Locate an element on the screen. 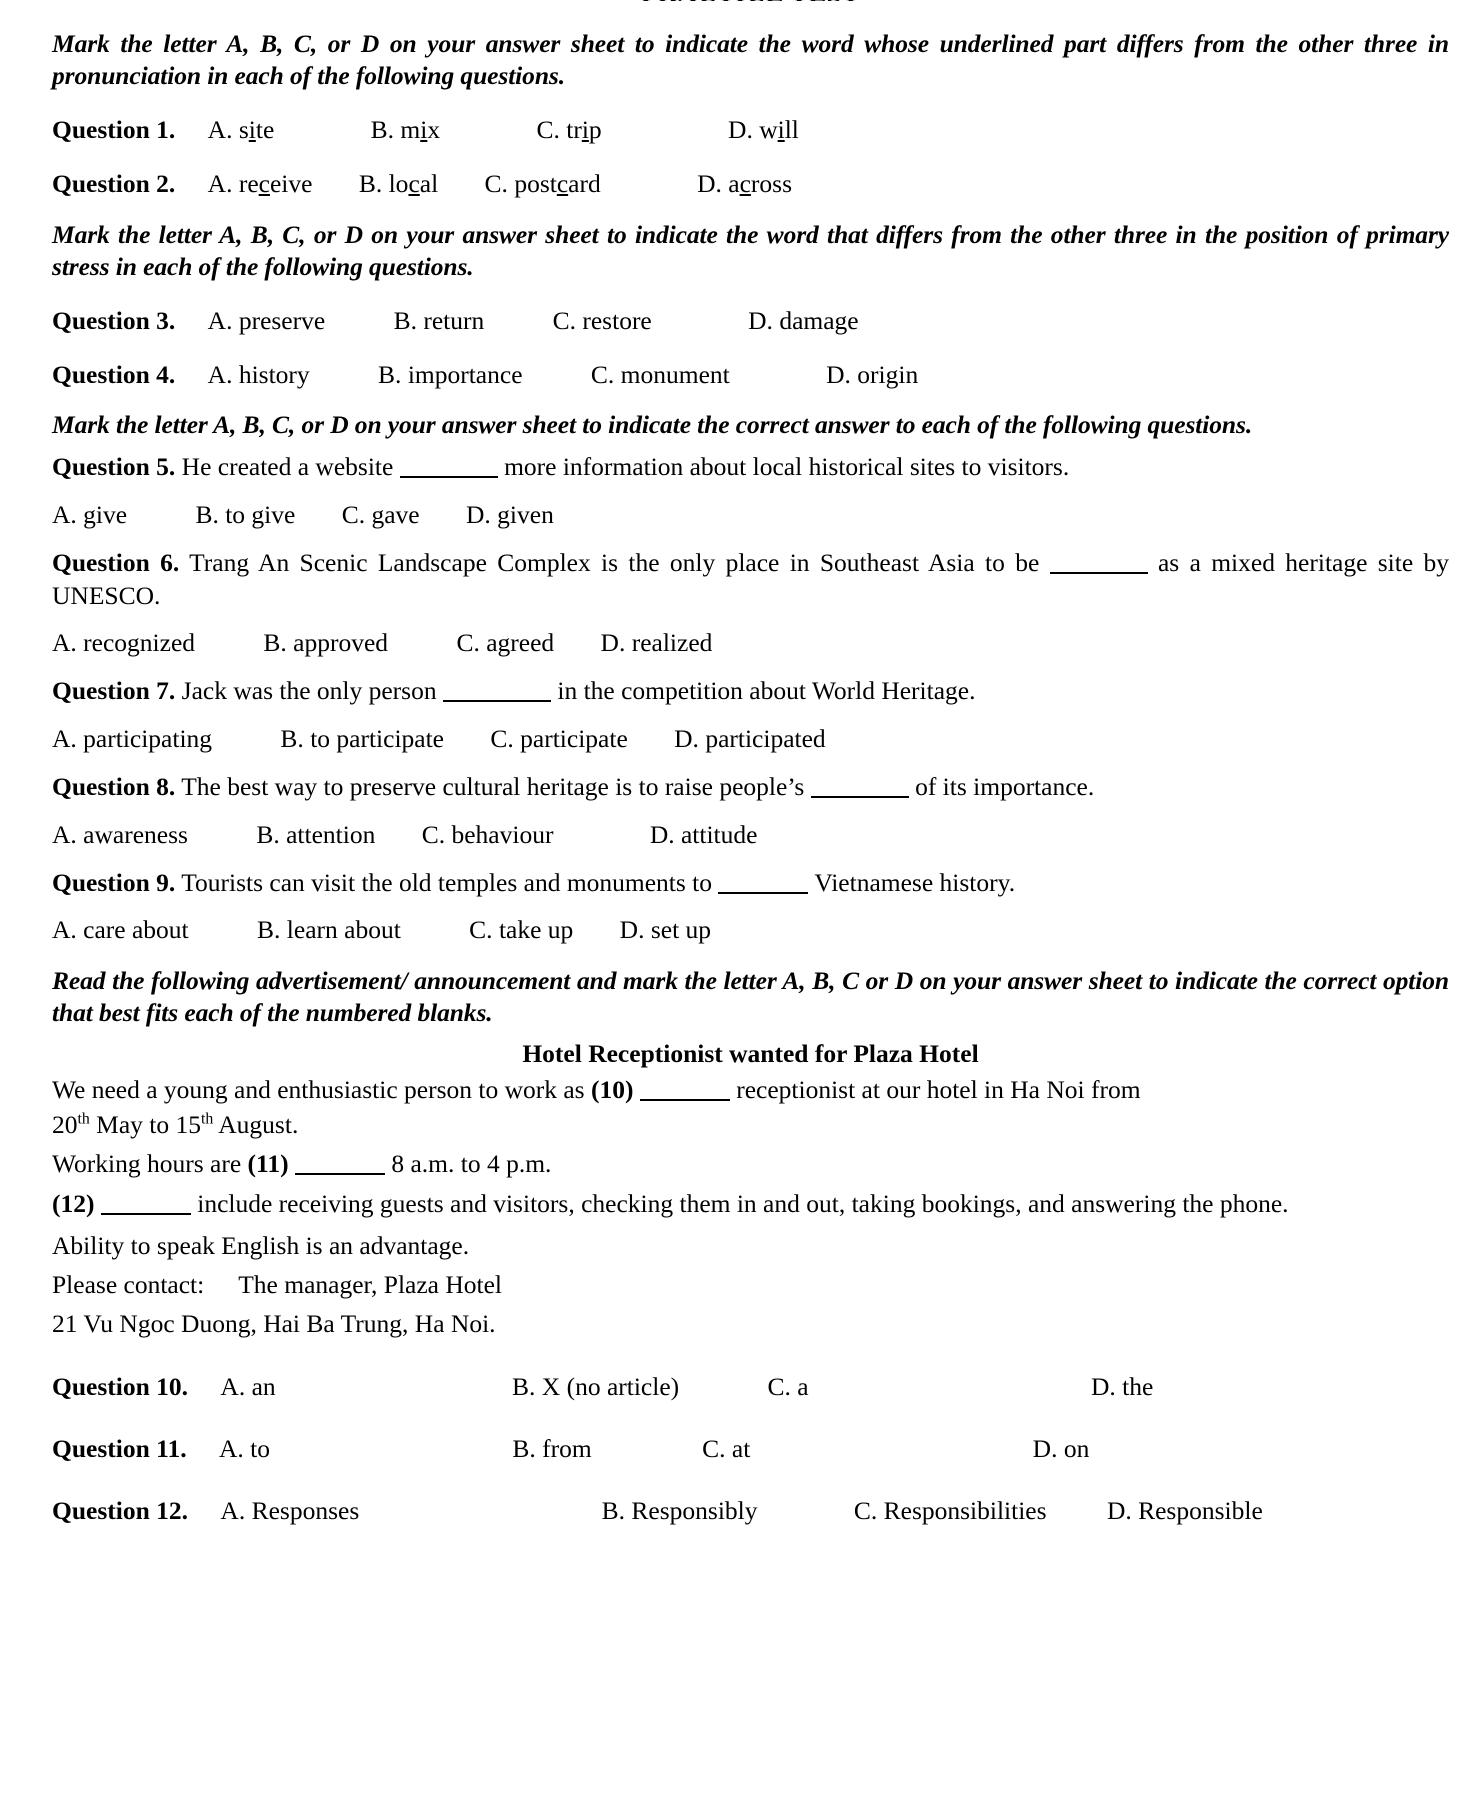 This screenshot has height=1798, width=1477. question-1-option-c: C. trip is located at coordinates (568, 130).